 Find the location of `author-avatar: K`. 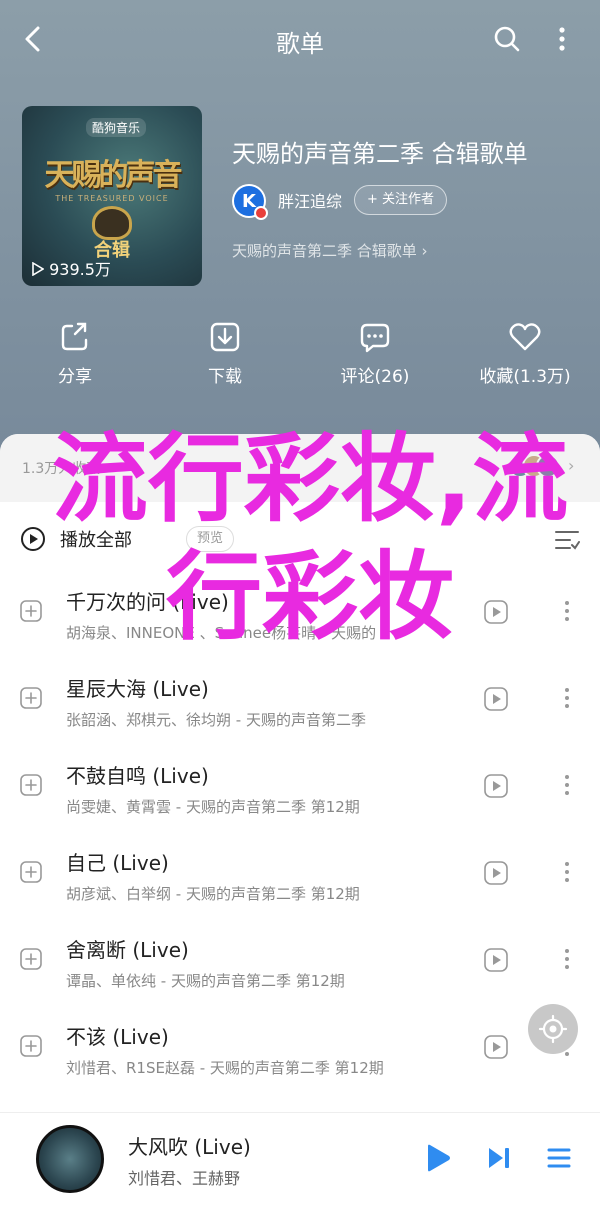

author-avatar: K is located at coordinates (250, 202).